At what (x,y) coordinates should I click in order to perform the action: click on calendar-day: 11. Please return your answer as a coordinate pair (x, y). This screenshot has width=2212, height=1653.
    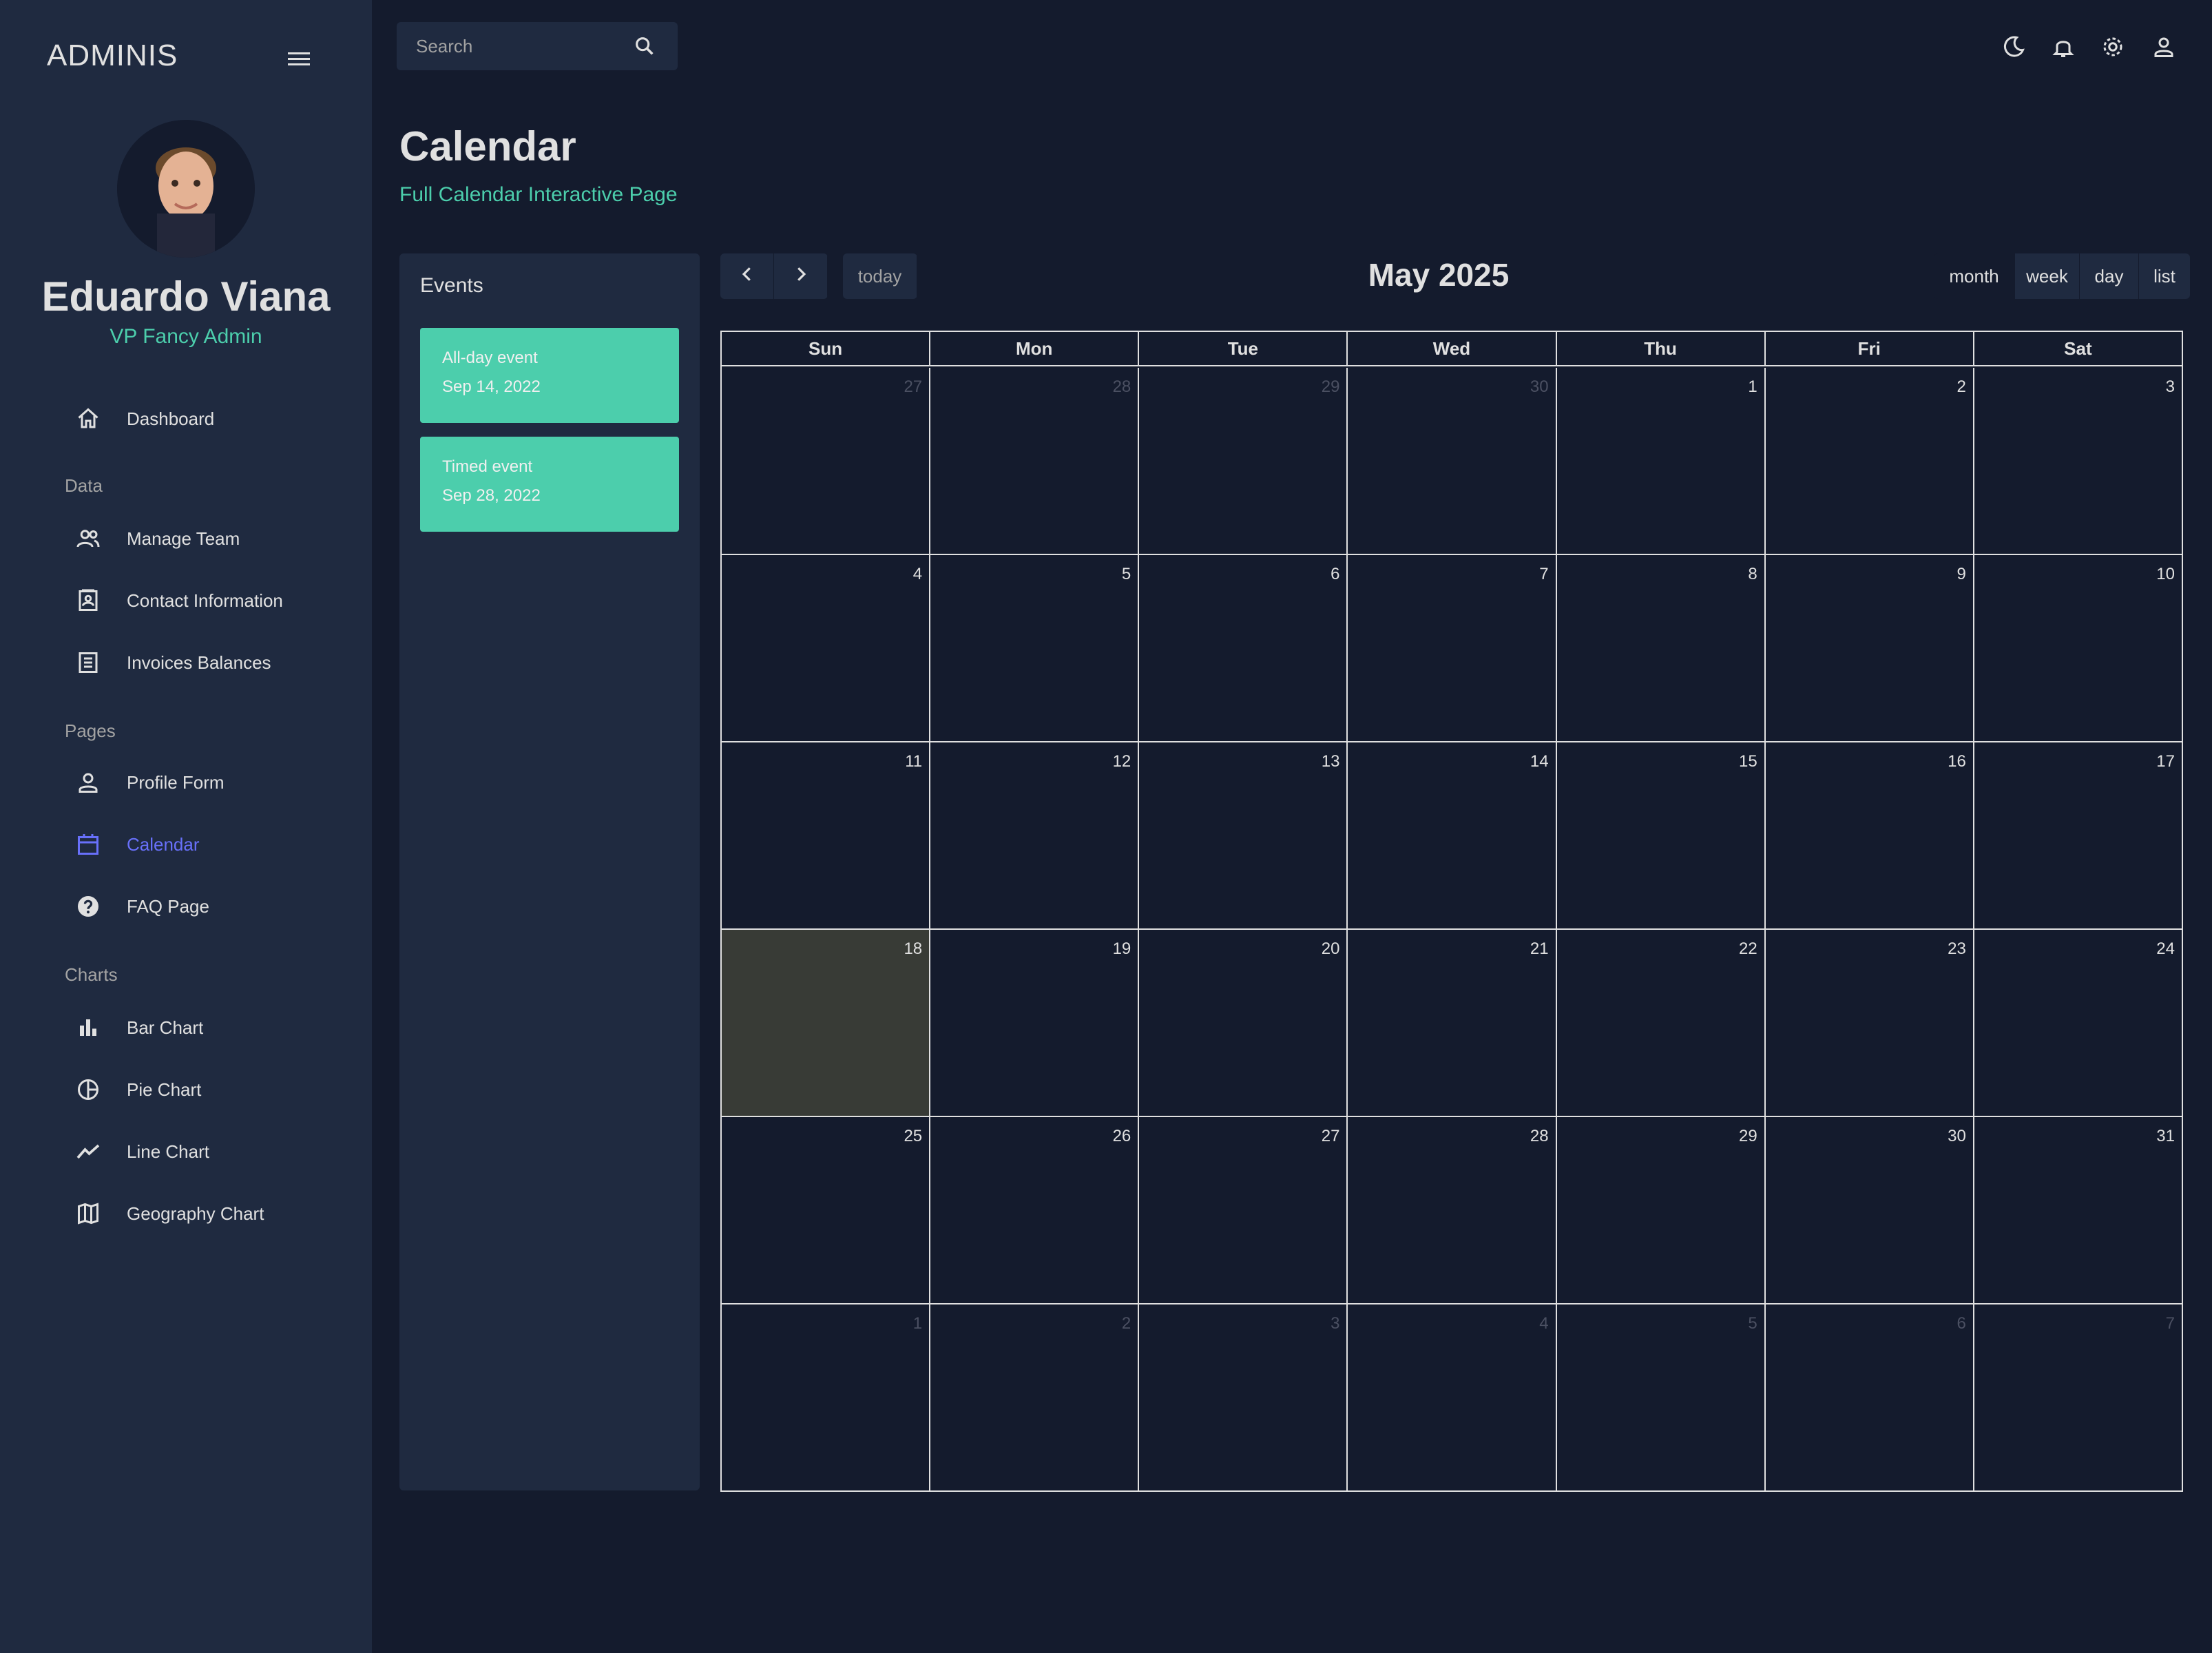
    Looking at the image, I should click on (826, 835).